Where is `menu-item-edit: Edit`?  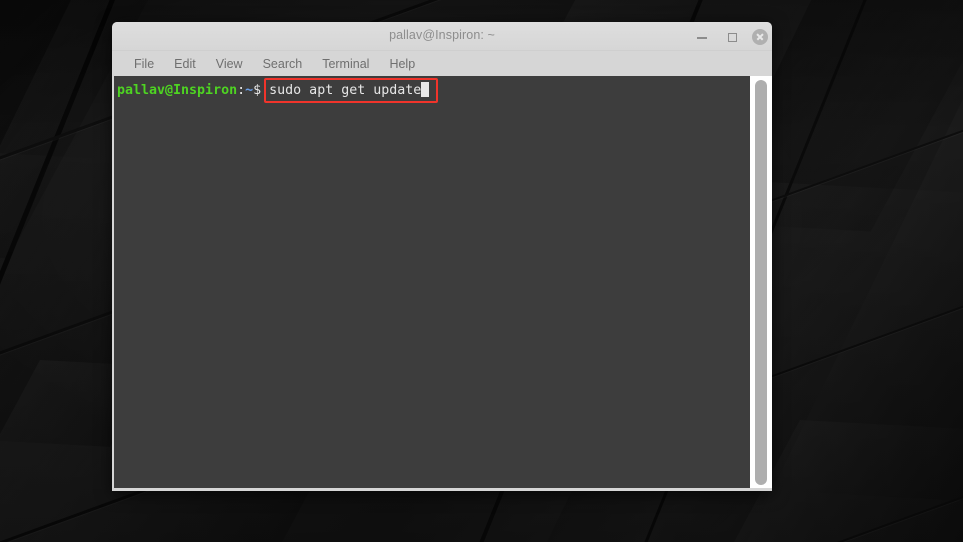 menu-item-edit: Edit is located at coordinates (185, 64).